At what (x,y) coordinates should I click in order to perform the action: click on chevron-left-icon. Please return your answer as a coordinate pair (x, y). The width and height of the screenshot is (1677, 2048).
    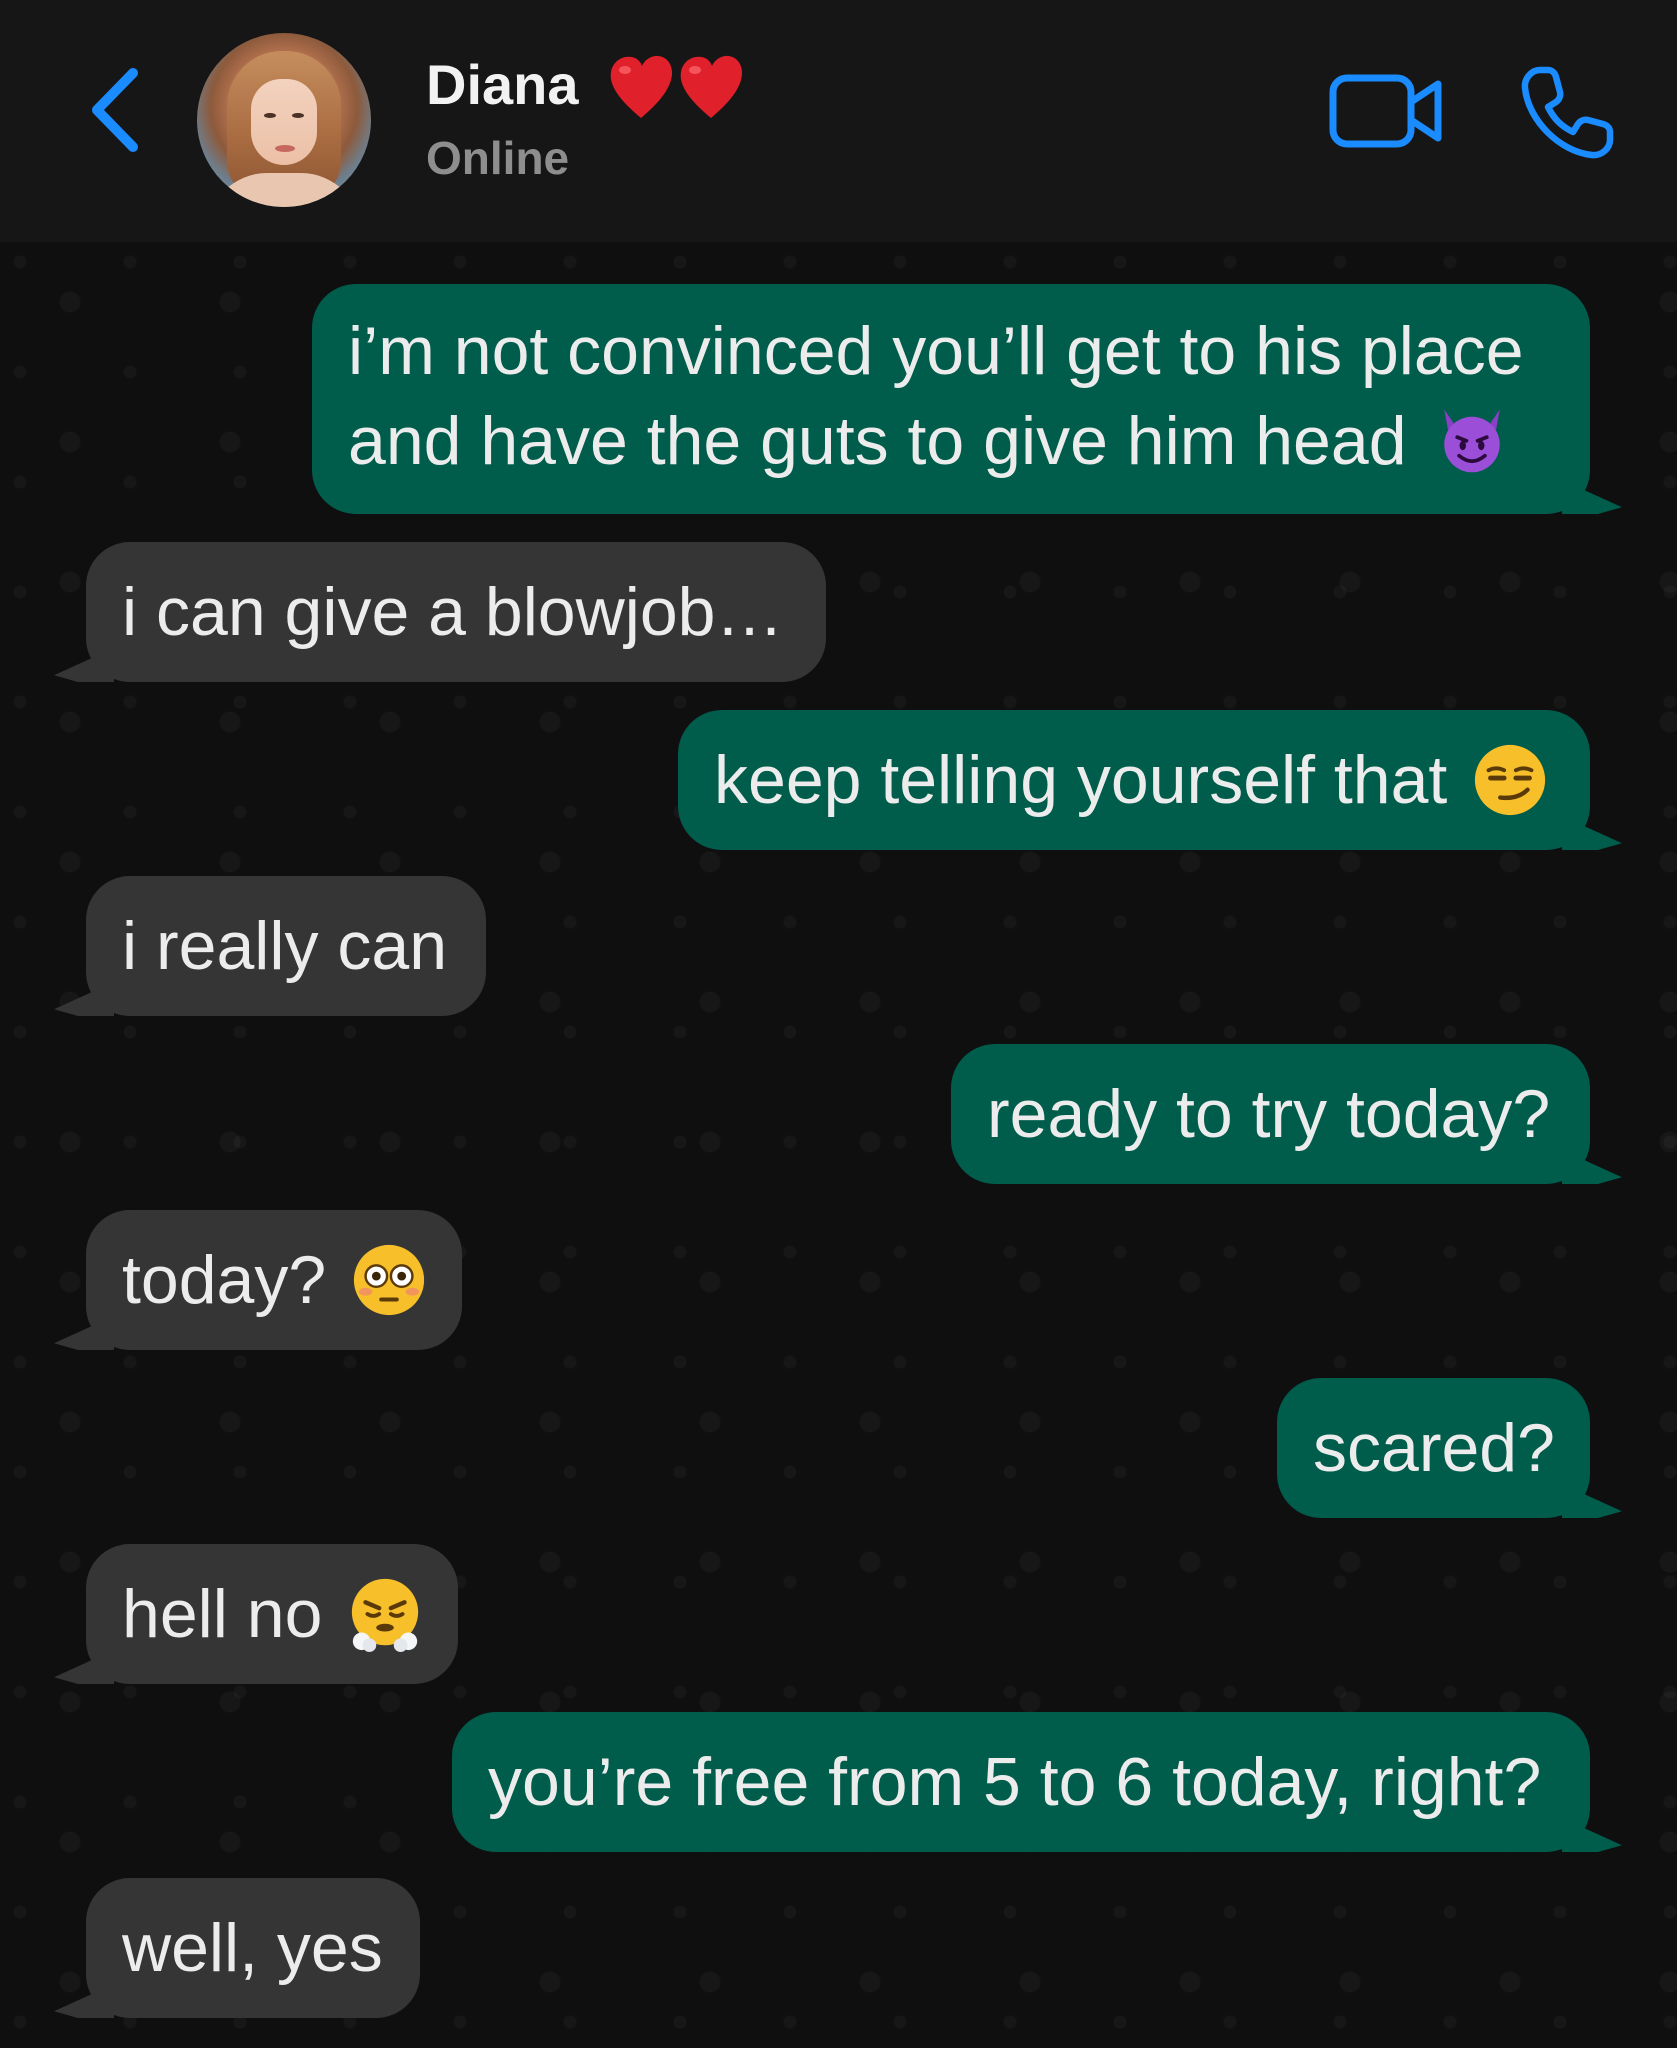
    Looking at the image, I should click on (115, 110).